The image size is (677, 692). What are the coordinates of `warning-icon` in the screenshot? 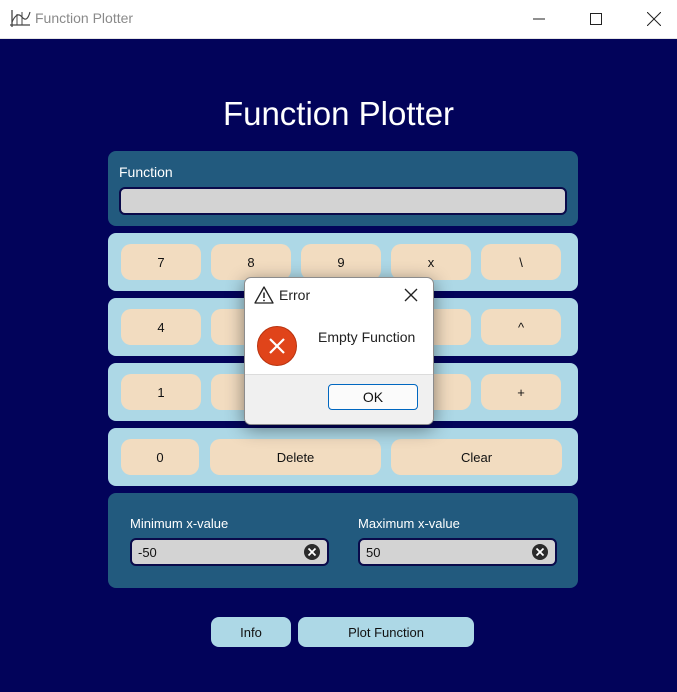 It's located at (264, 295).